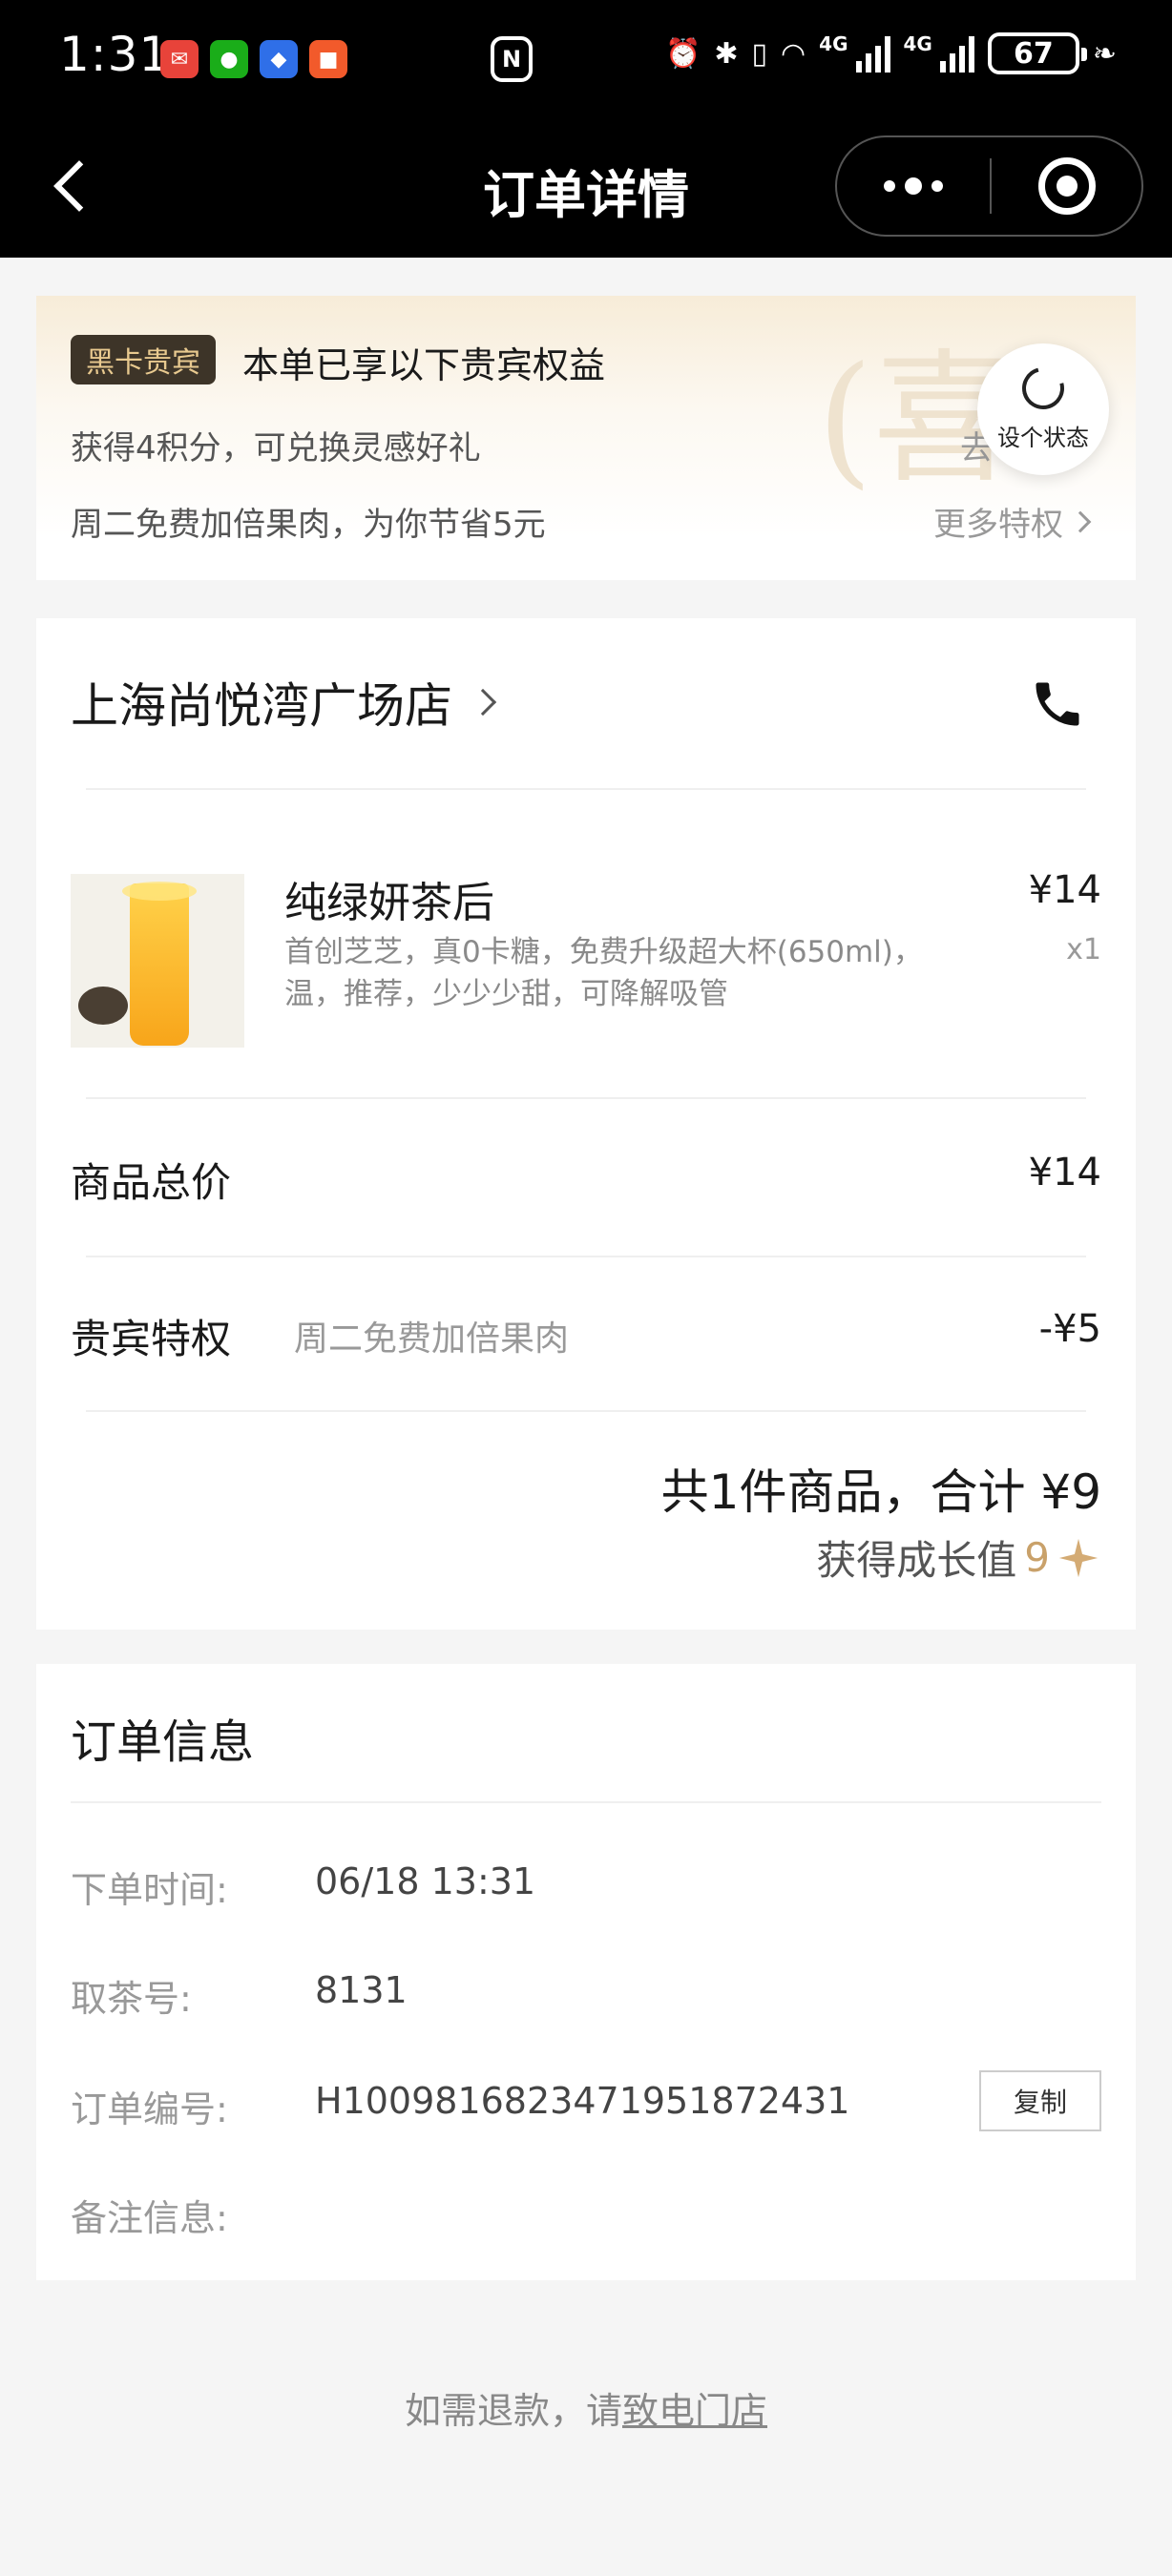  Describe the element at coordinates (1083, 949) in the screenshot. I see `product-quantity: x1` at that location.